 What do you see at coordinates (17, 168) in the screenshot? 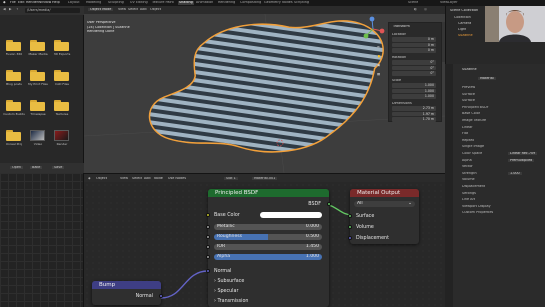
I see `open-button: Open` at bounding box center [17, 168].